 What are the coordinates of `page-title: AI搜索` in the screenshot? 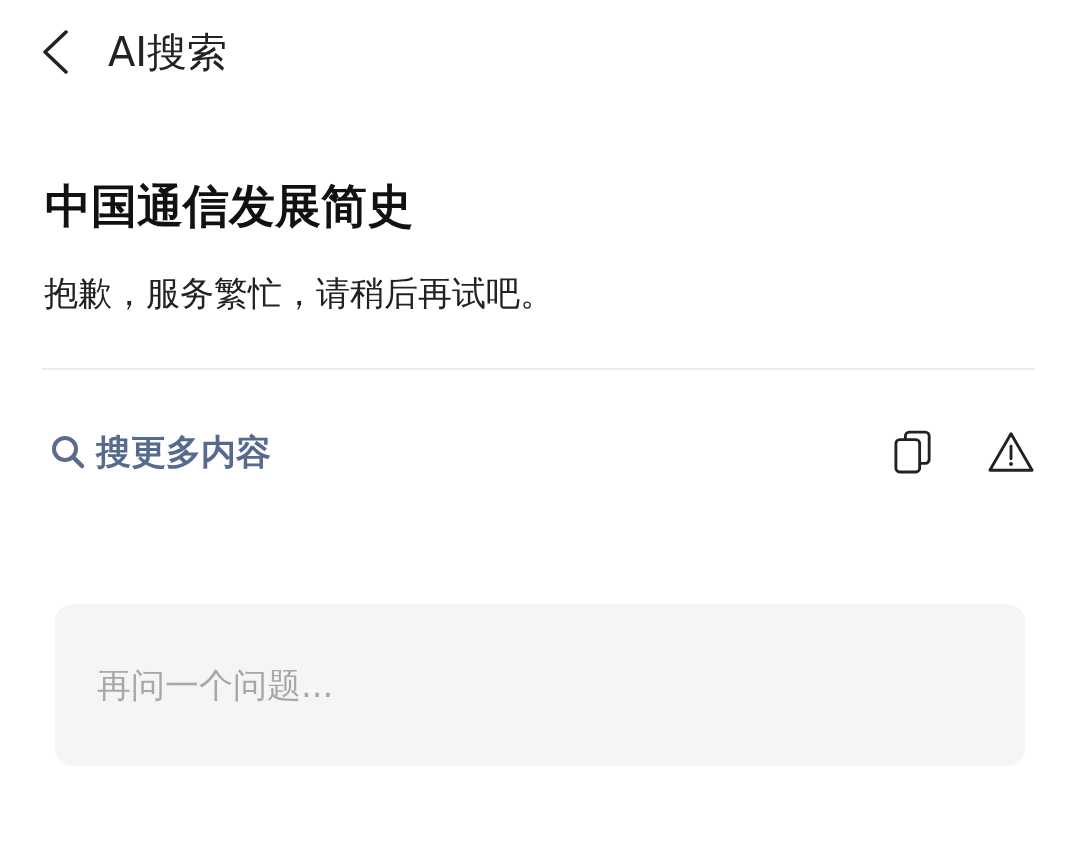 It's located at (168, 52).